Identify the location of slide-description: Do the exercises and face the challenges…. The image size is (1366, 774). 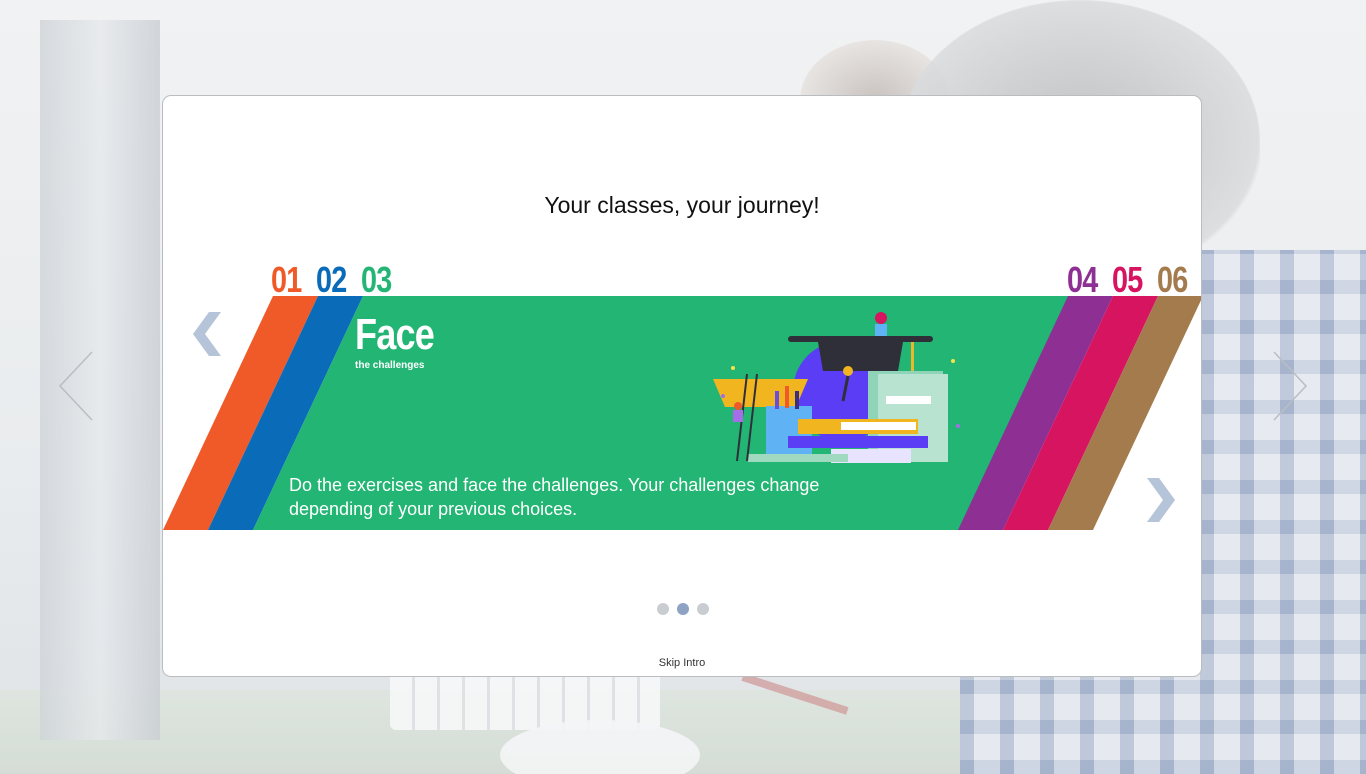
(554, 497).